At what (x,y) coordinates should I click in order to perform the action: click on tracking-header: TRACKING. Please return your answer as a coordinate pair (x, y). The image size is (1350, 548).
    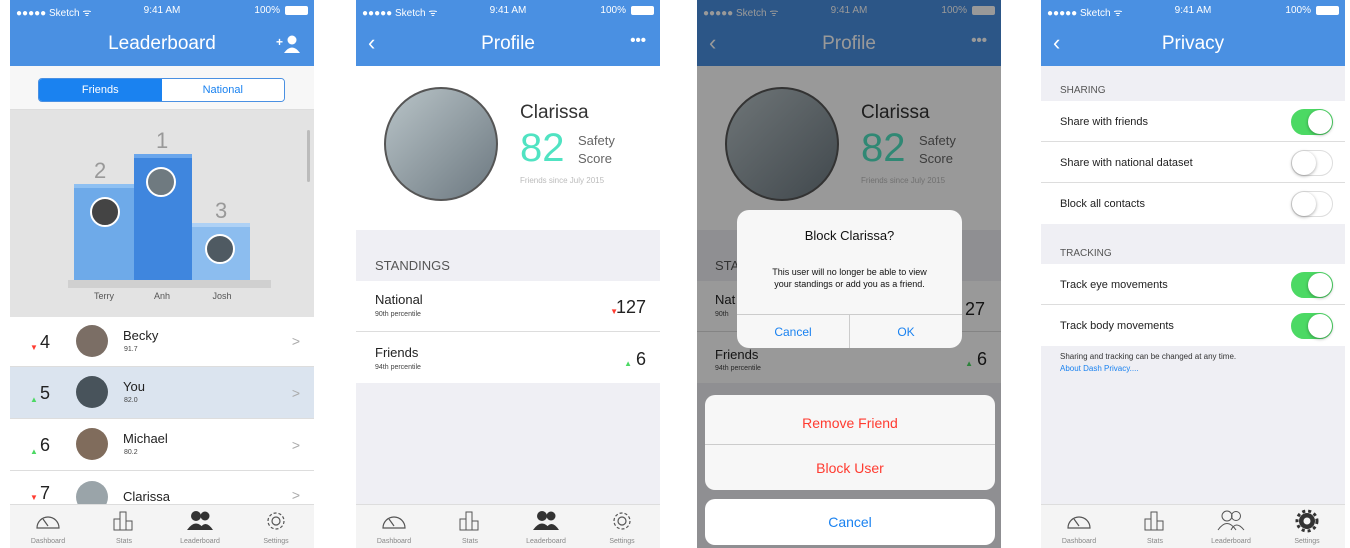
    Looking at the image, I should click on (1086, 253).